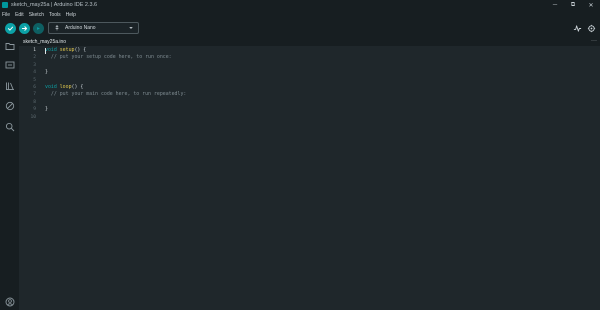 The width and height of the screenshot is (600, 310). I want to click on menu-help: Help, so click(71, 15).